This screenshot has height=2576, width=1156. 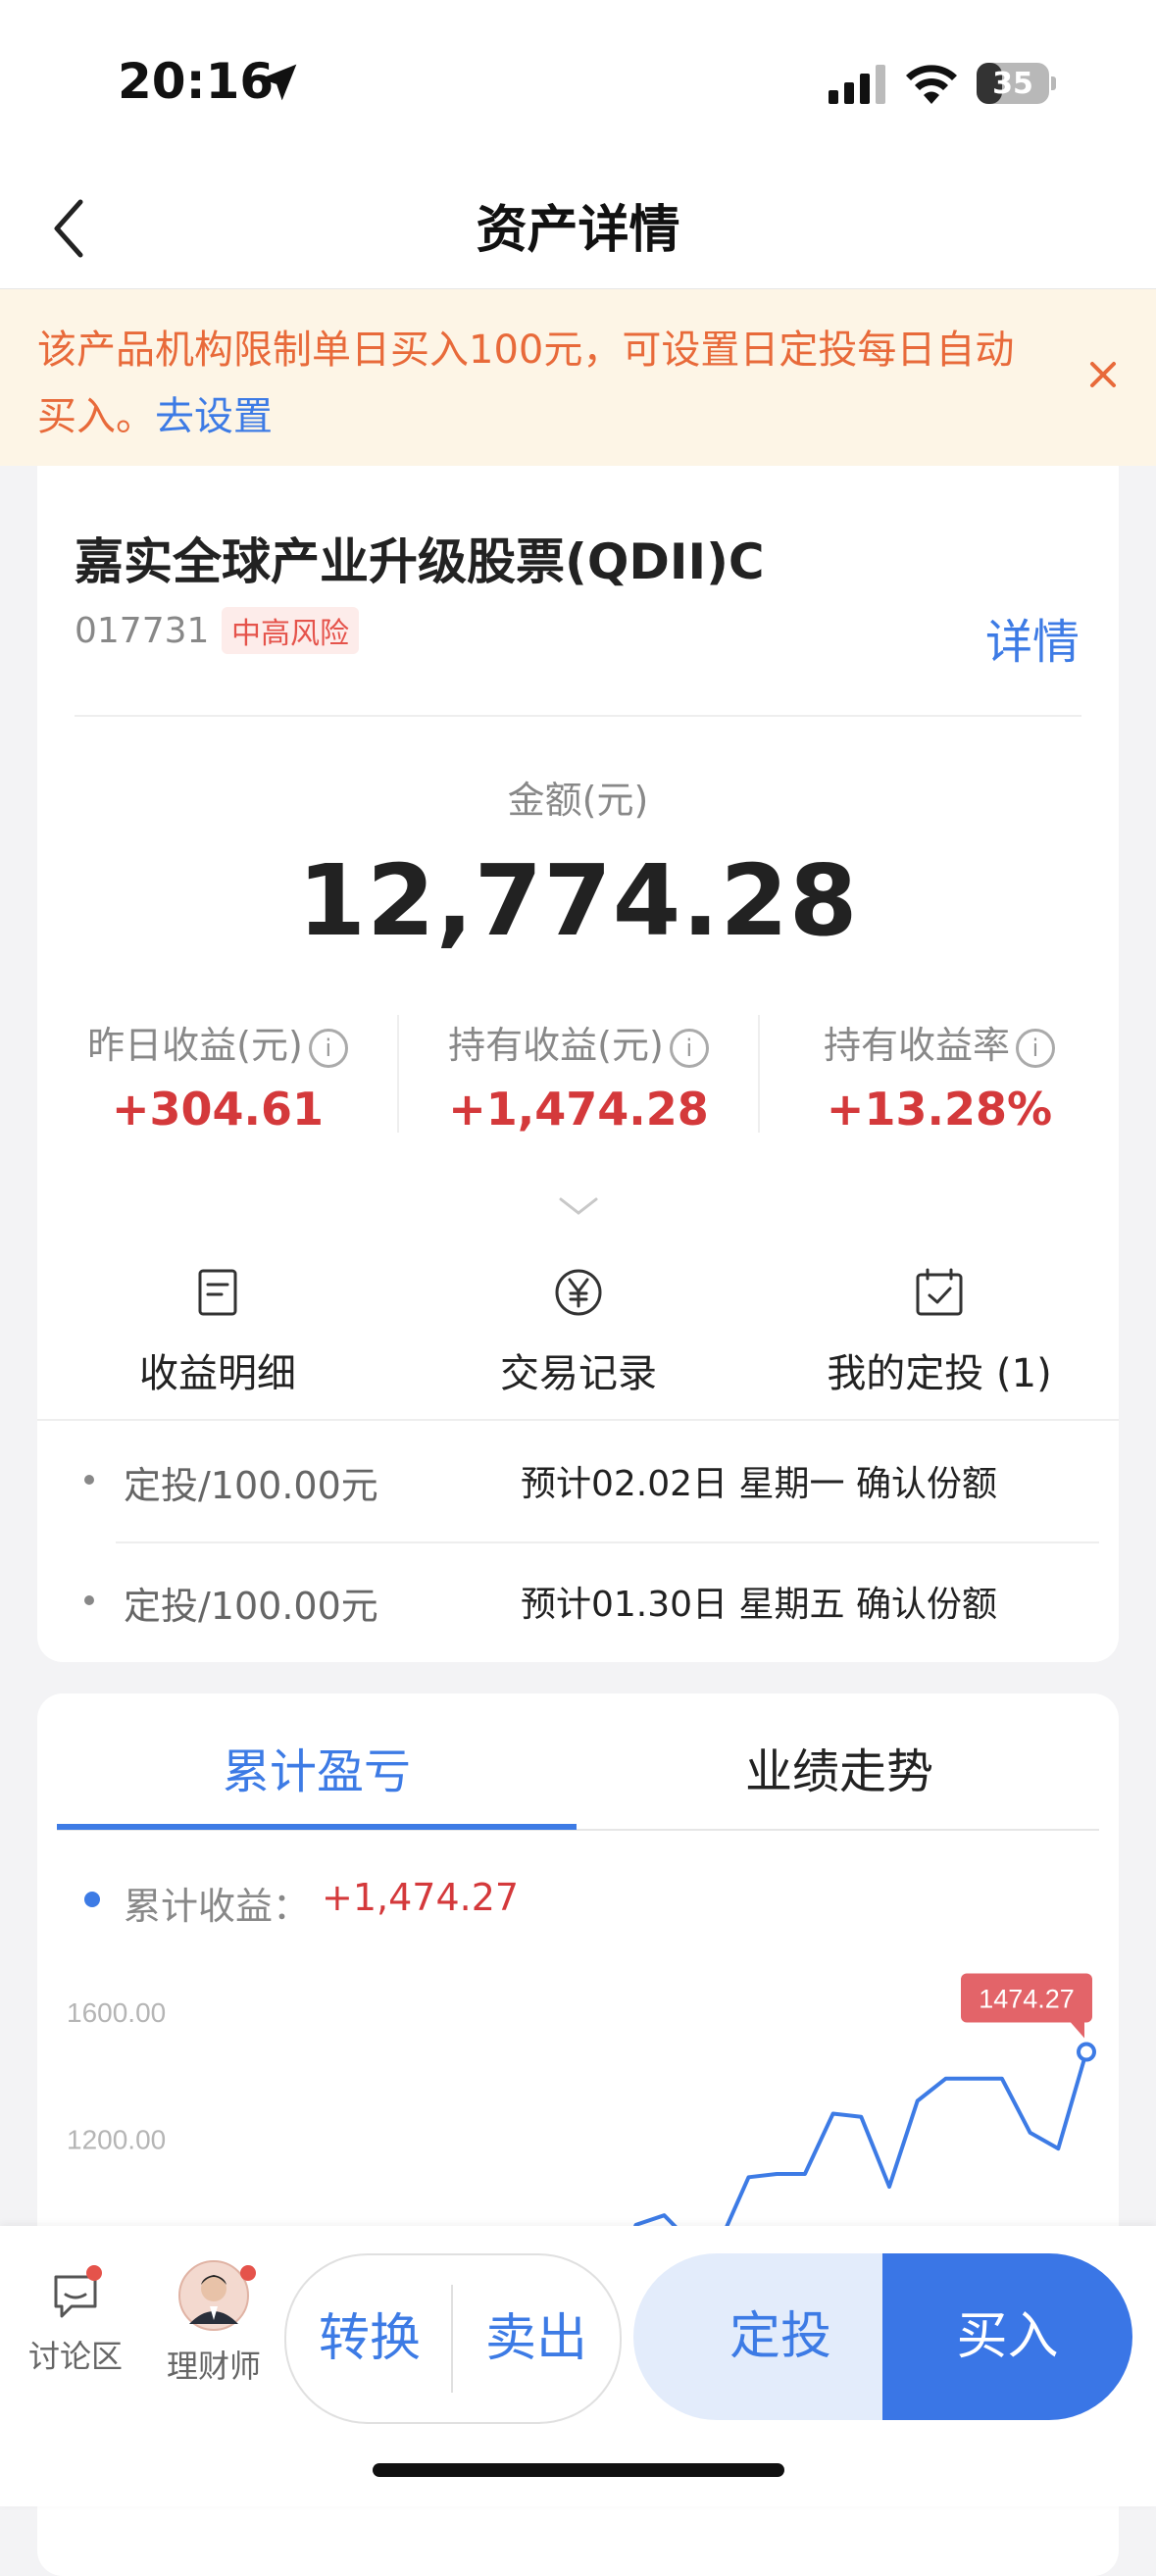 I want to click on risk-badge: 中高风险, so click(x=290, y=630).